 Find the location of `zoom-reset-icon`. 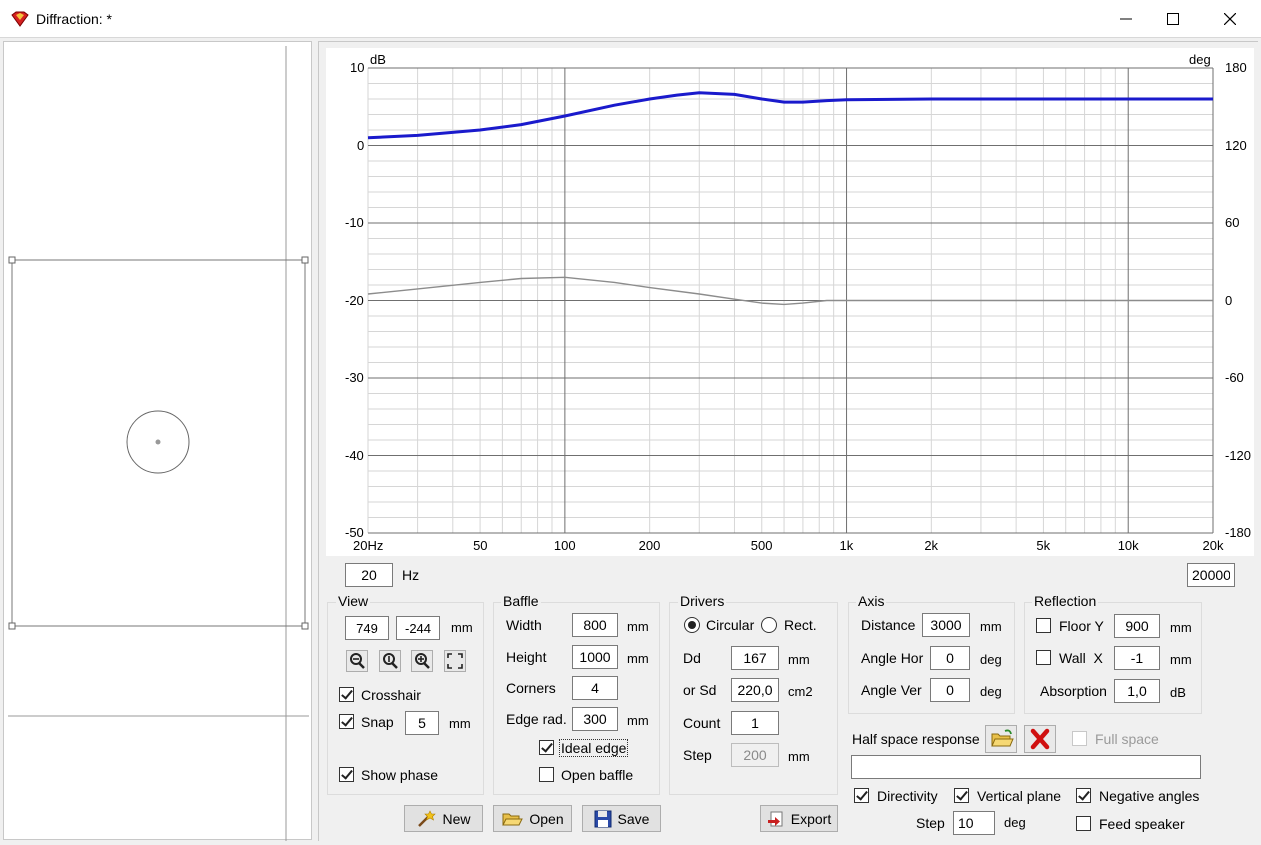

zoom-reset-icon is located at coordinates (390, 661).